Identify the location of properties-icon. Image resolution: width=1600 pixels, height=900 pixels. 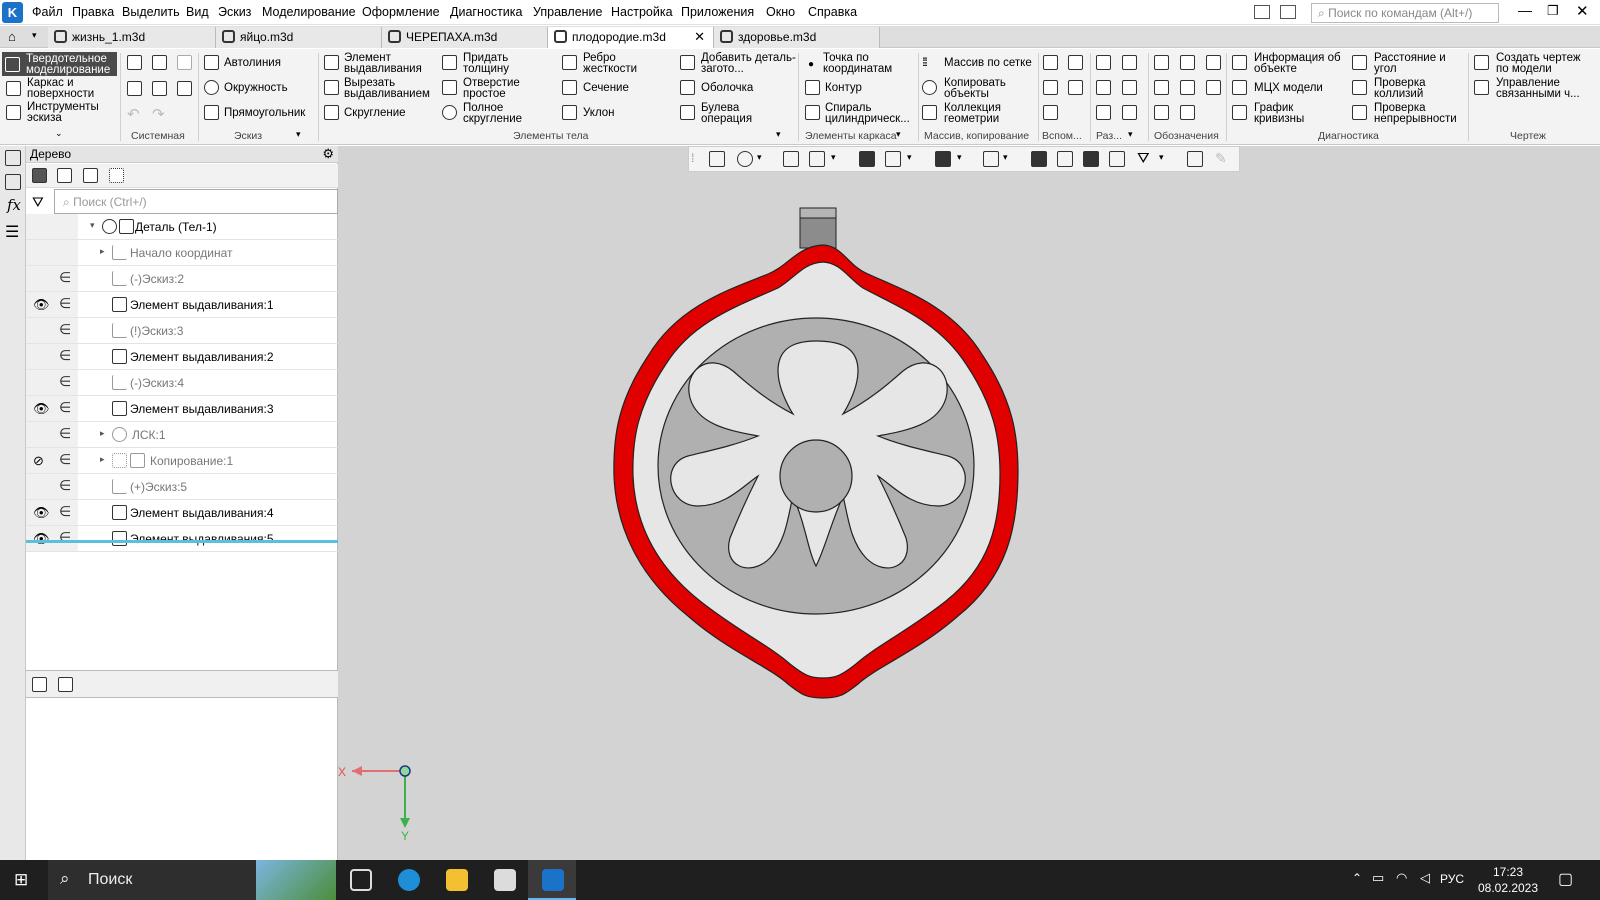
(13, 182).